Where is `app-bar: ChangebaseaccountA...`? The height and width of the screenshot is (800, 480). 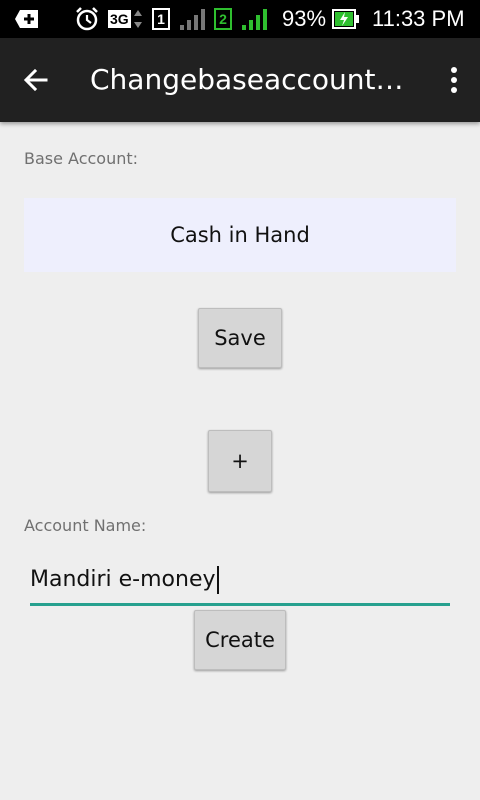
app-bar: ChangebaseaccountA... is located at coordinates (240, 80).